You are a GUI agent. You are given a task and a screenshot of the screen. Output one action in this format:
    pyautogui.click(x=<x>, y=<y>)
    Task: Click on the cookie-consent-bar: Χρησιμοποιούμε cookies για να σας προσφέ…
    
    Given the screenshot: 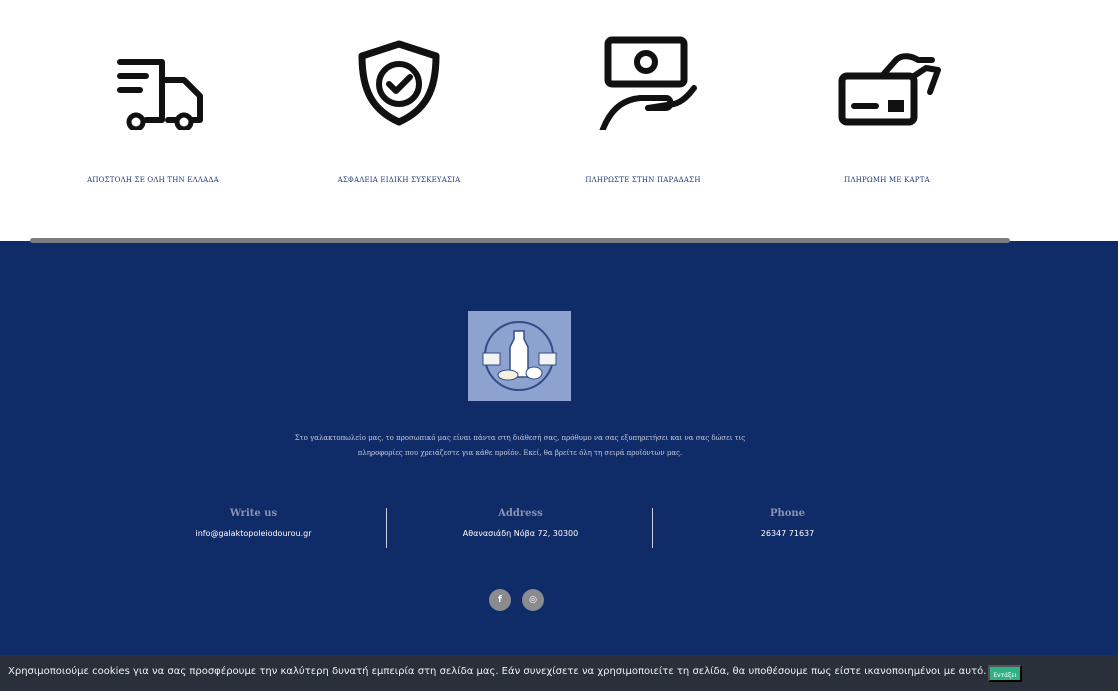 What is the action you would take?
    pyautogui.click(x=559, y=673)
    